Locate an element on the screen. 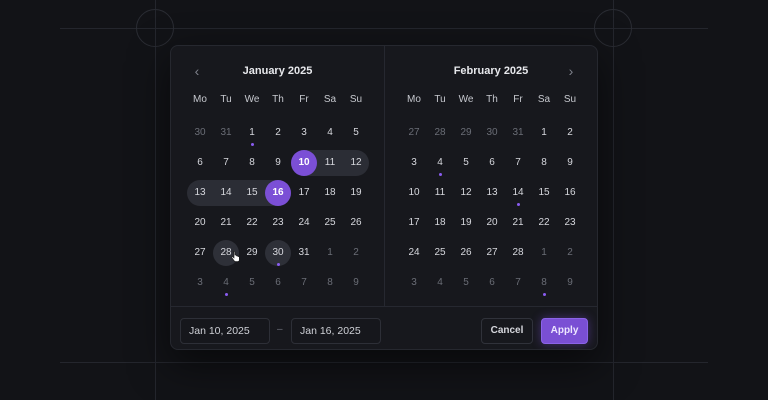 The height and width of the screenshot is (400, 768). day-number: 27 is located at coordinates (414, 132).